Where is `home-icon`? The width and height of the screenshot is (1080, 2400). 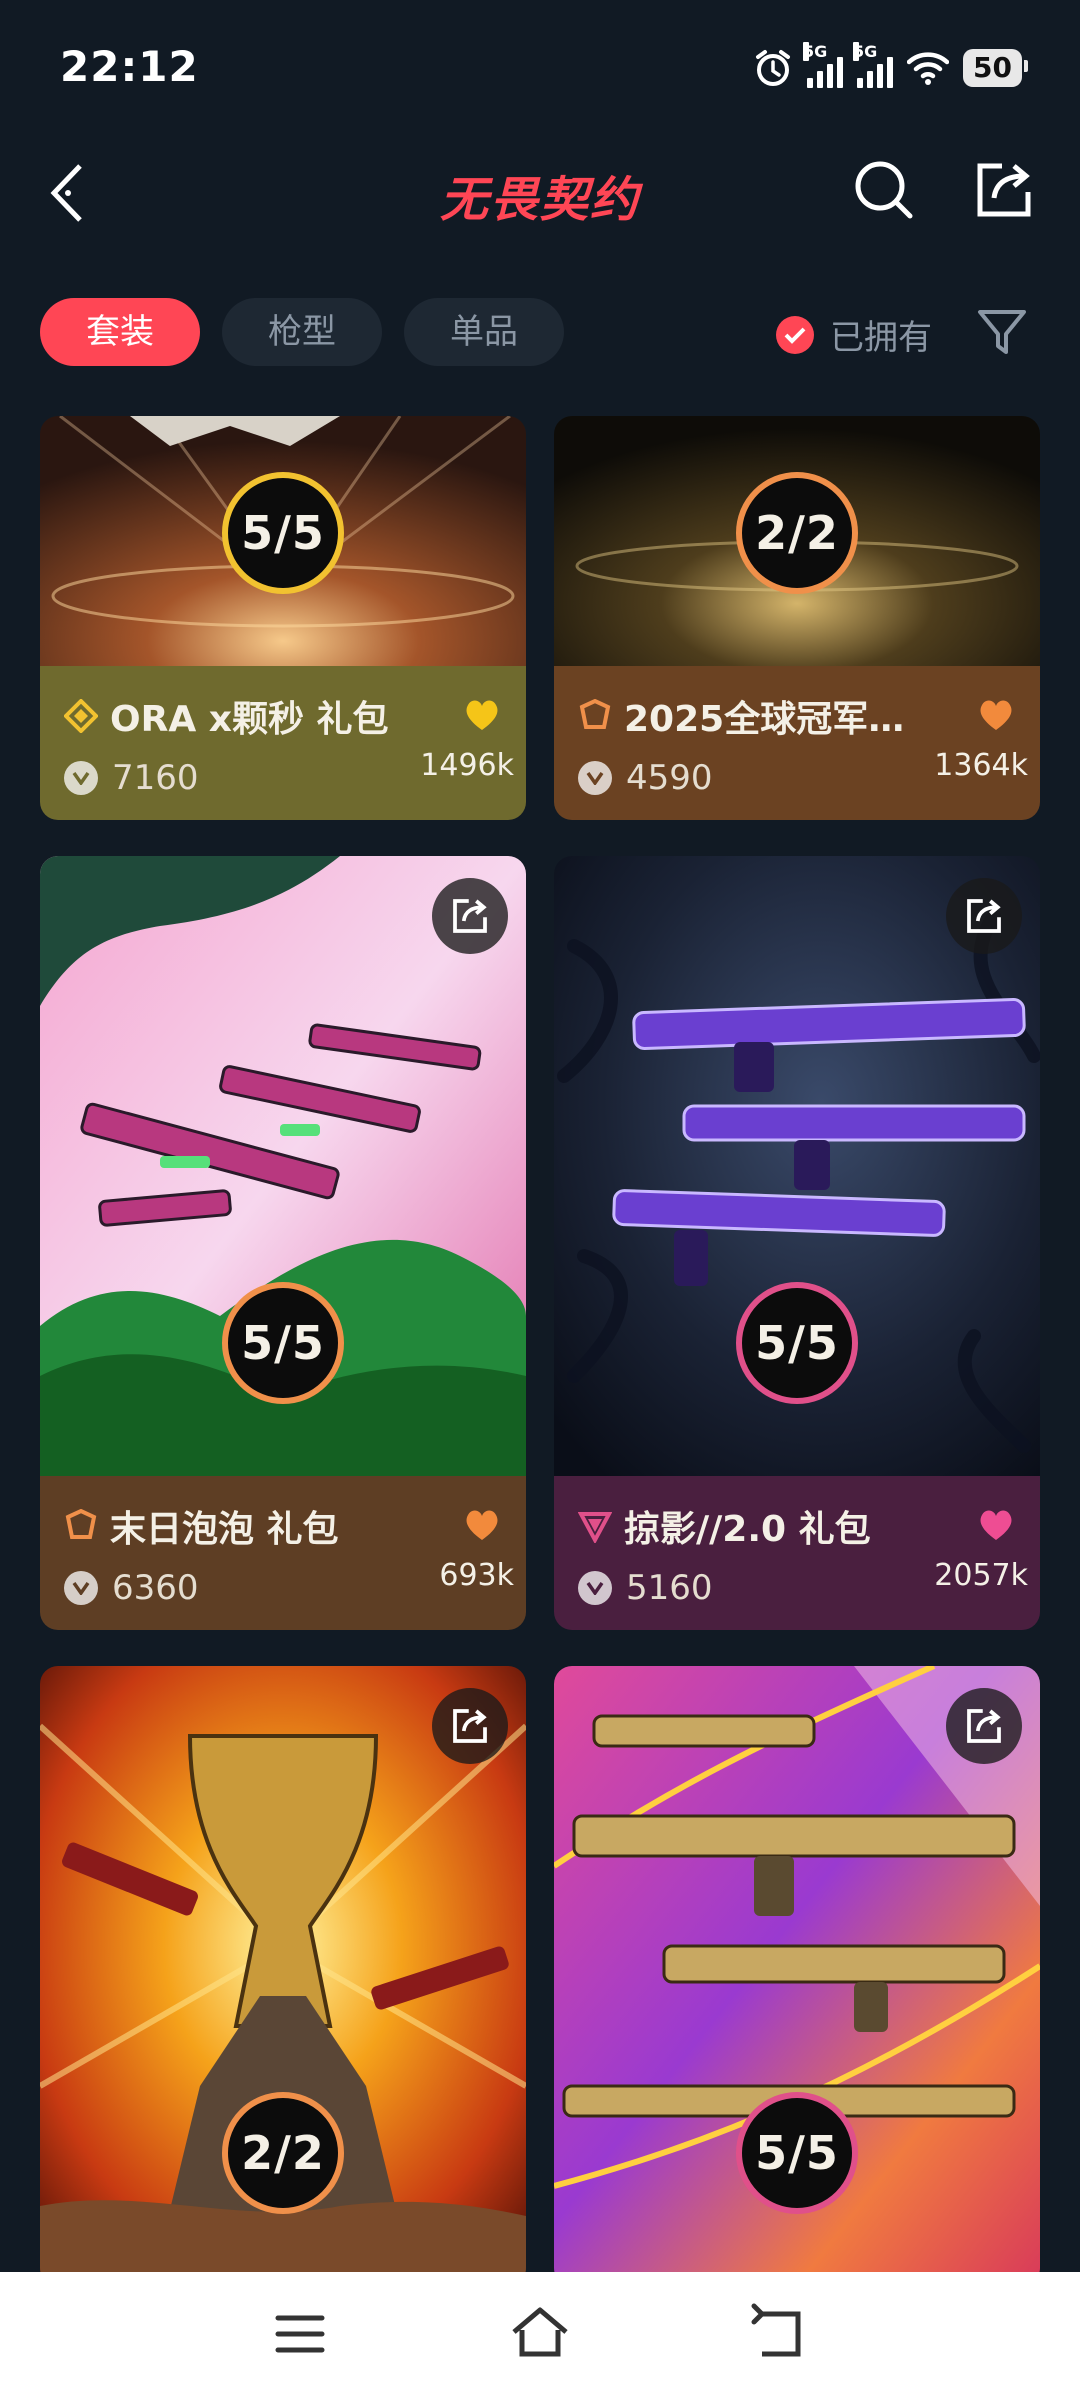 home-icon is located at coordinates (540, 2334).